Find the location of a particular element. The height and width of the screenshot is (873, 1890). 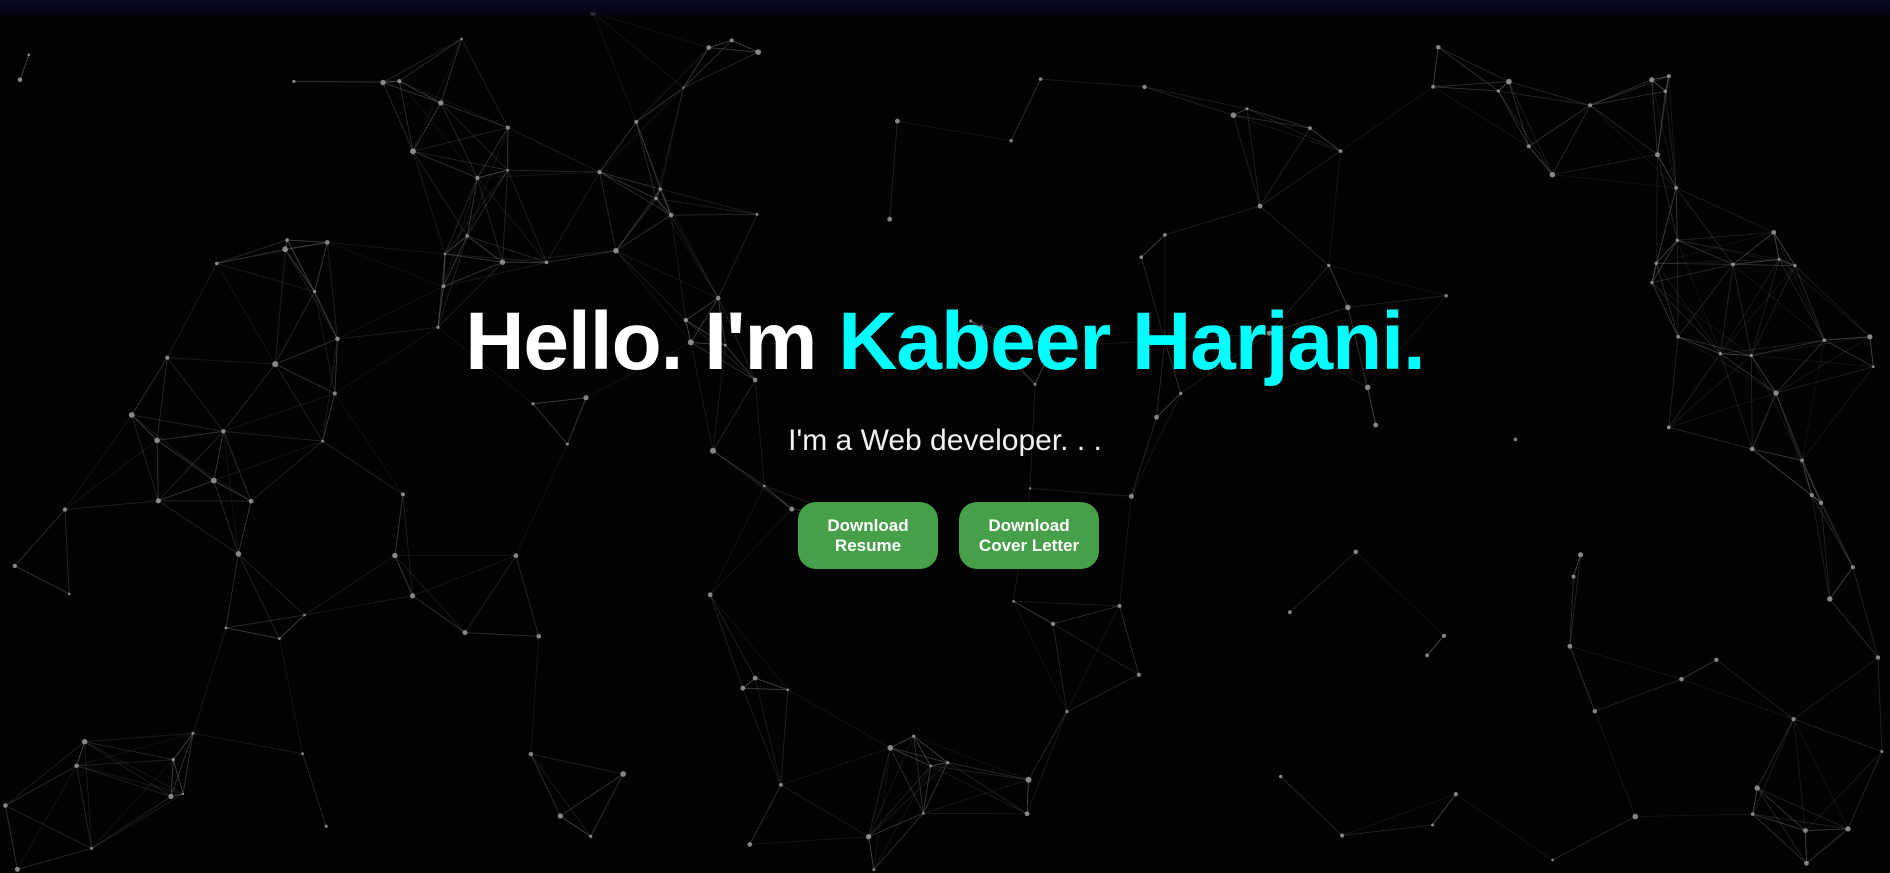

headline-greeting: Hello. I'm is located at coordinates (652, 341).